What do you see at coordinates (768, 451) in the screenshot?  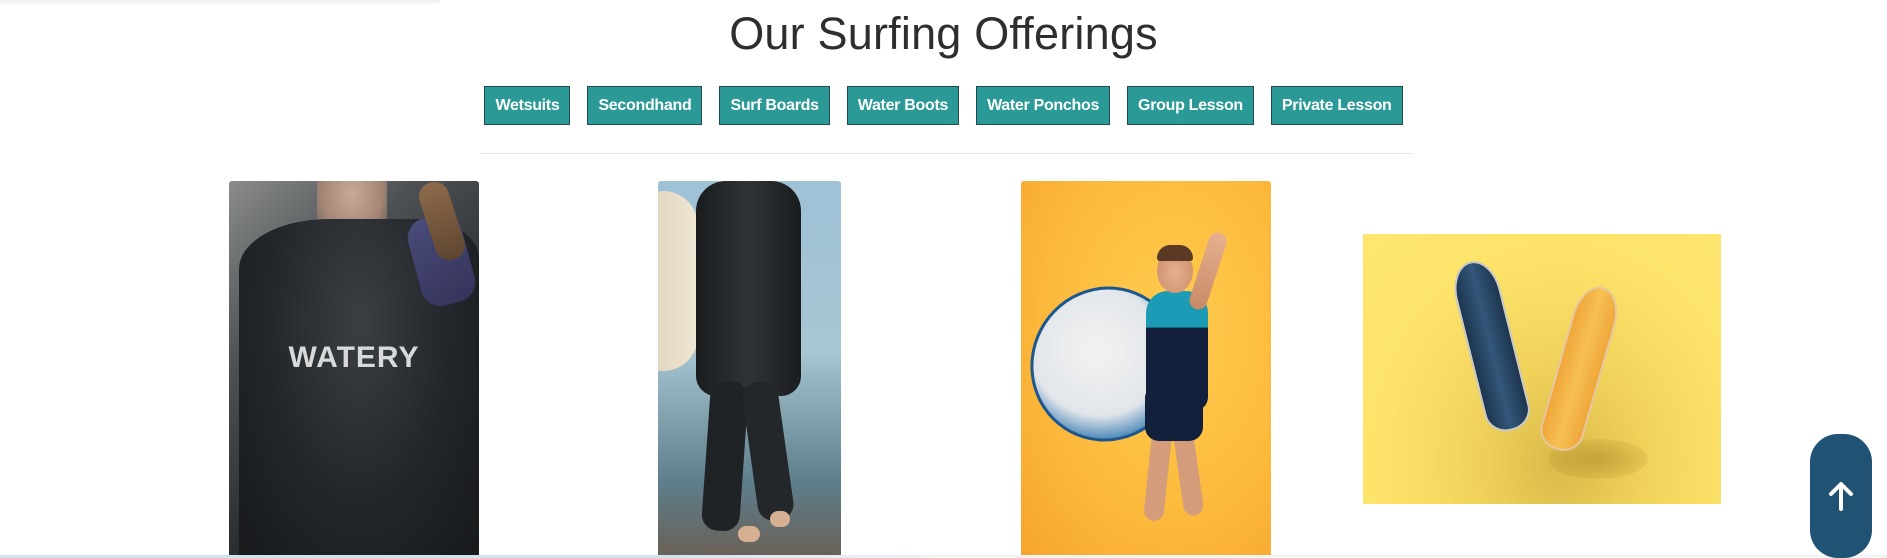 I see `right-leg-shape` at bounding box center [768, 451].